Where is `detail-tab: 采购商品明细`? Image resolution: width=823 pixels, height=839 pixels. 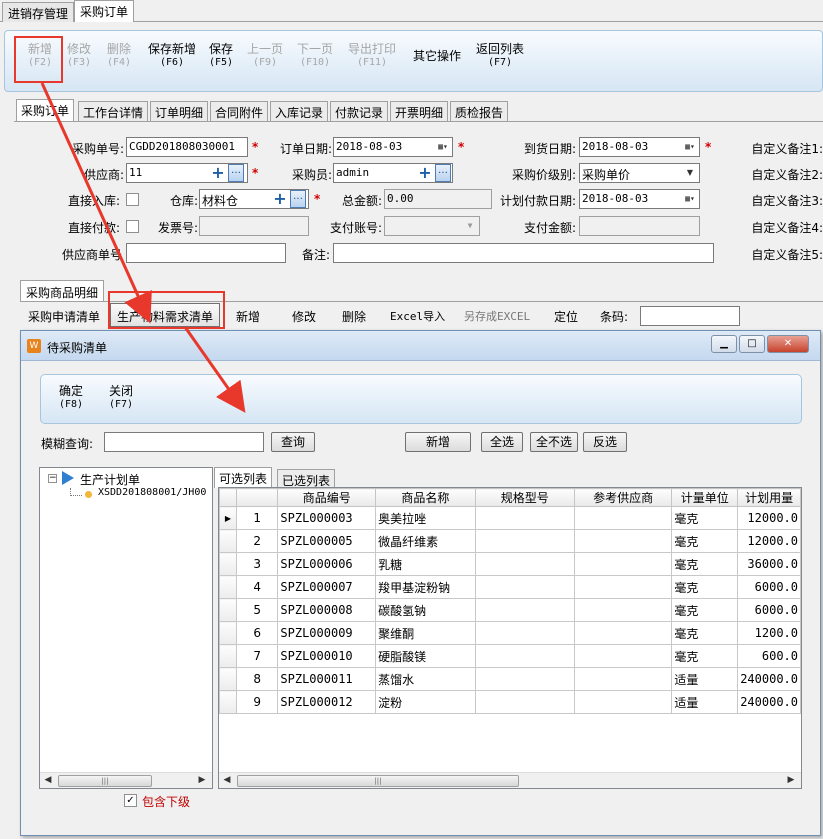 detail-tab: 采购商品明细 is located at coordinates (62, 290).